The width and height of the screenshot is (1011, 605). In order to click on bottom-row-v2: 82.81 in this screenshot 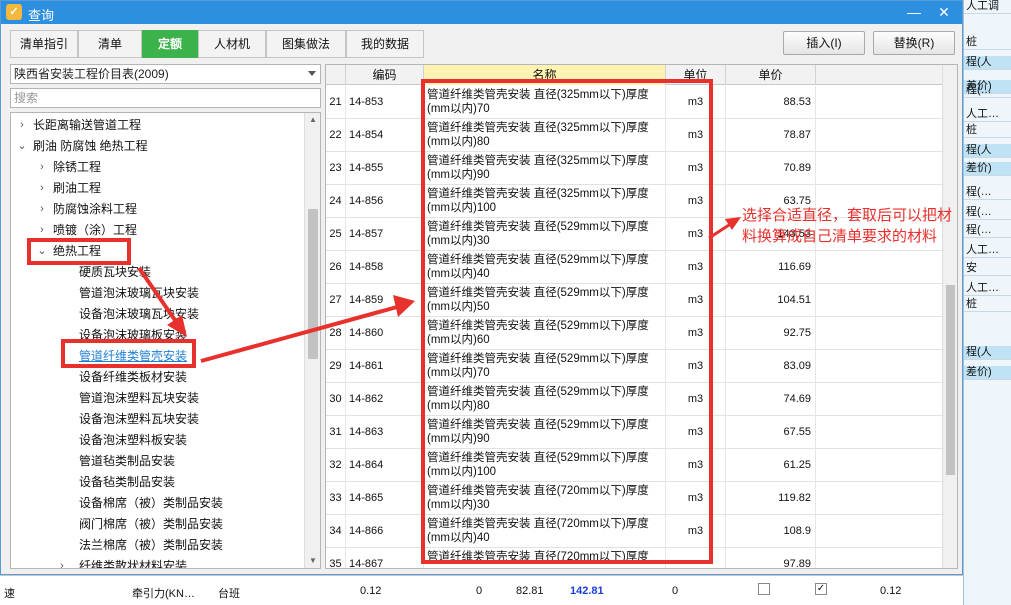, I will do `click(530, 591)`.